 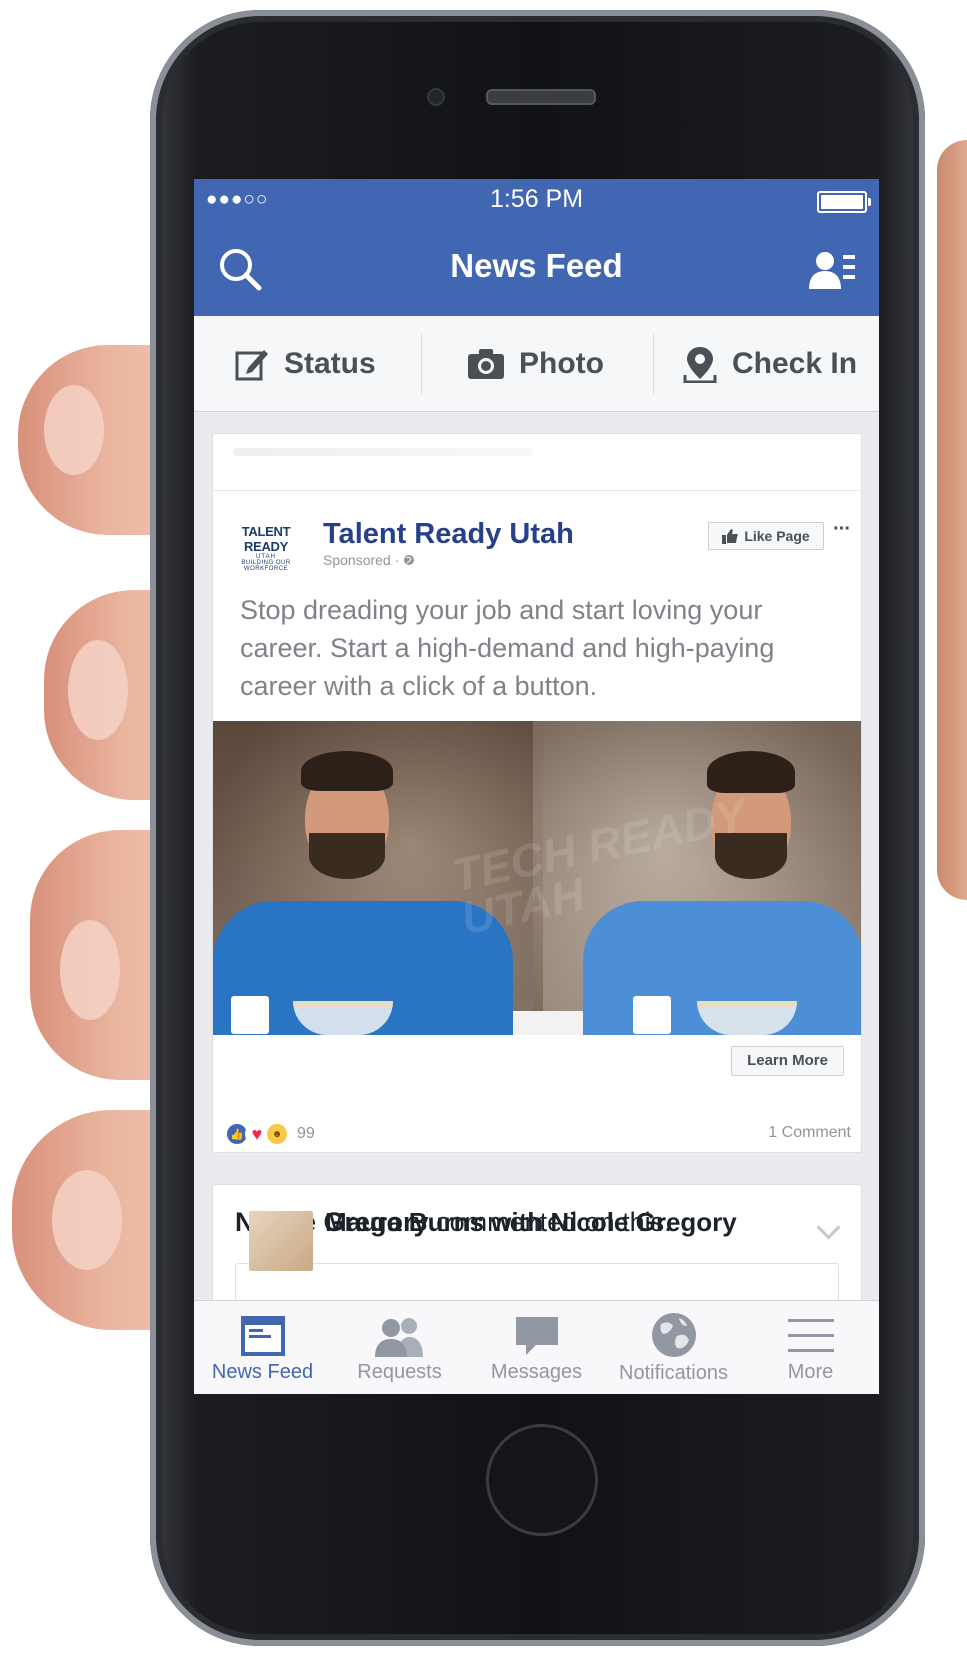 What do you see at coordinates (436, 97) in the screenshot?
I see `front-camera` at bounding box center [436, 97].